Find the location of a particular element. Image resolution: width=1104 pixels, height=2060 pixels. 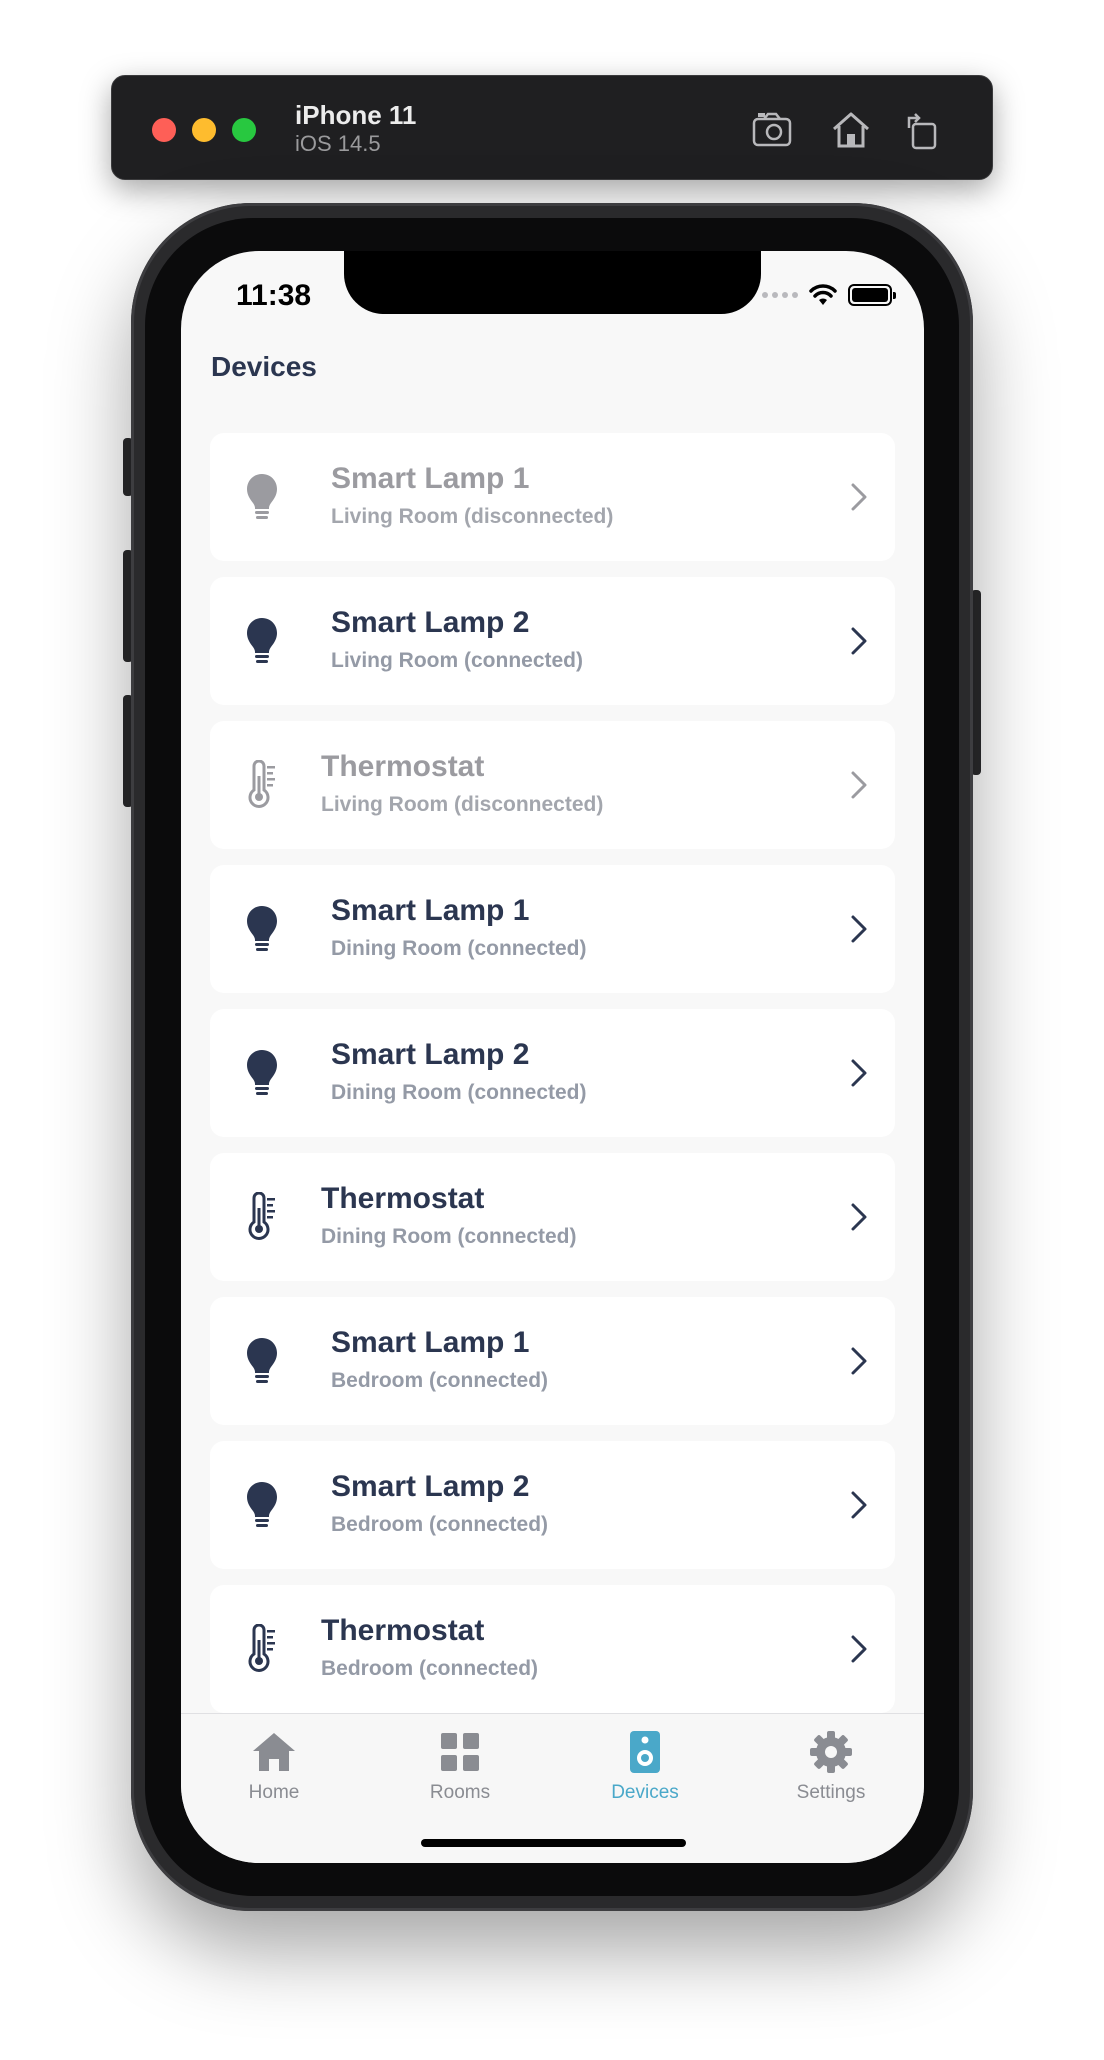

device-row: Smart Lamp 1 Dining Room (connected) is located at coordinates (552, 929).